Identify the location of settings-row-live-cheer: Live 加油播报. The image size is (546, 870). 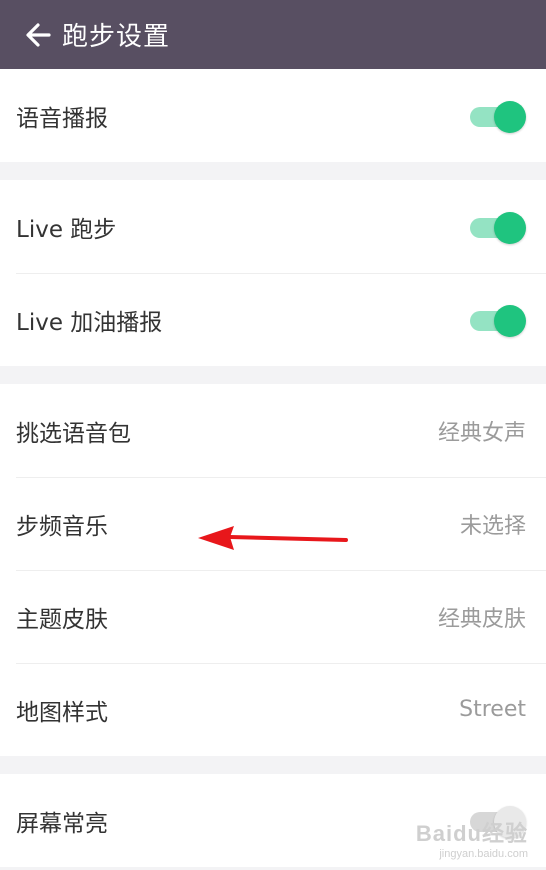
(273, 319).